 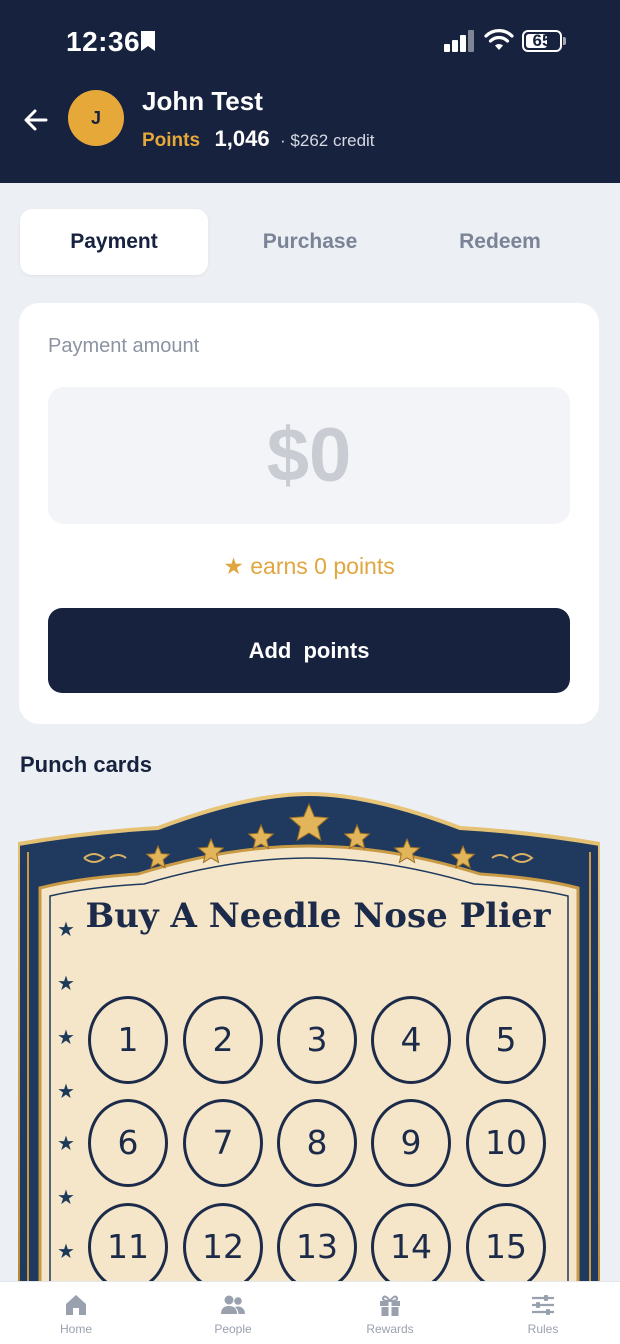 I want to click on nav-home: Home, so click(x=76, y=1314).